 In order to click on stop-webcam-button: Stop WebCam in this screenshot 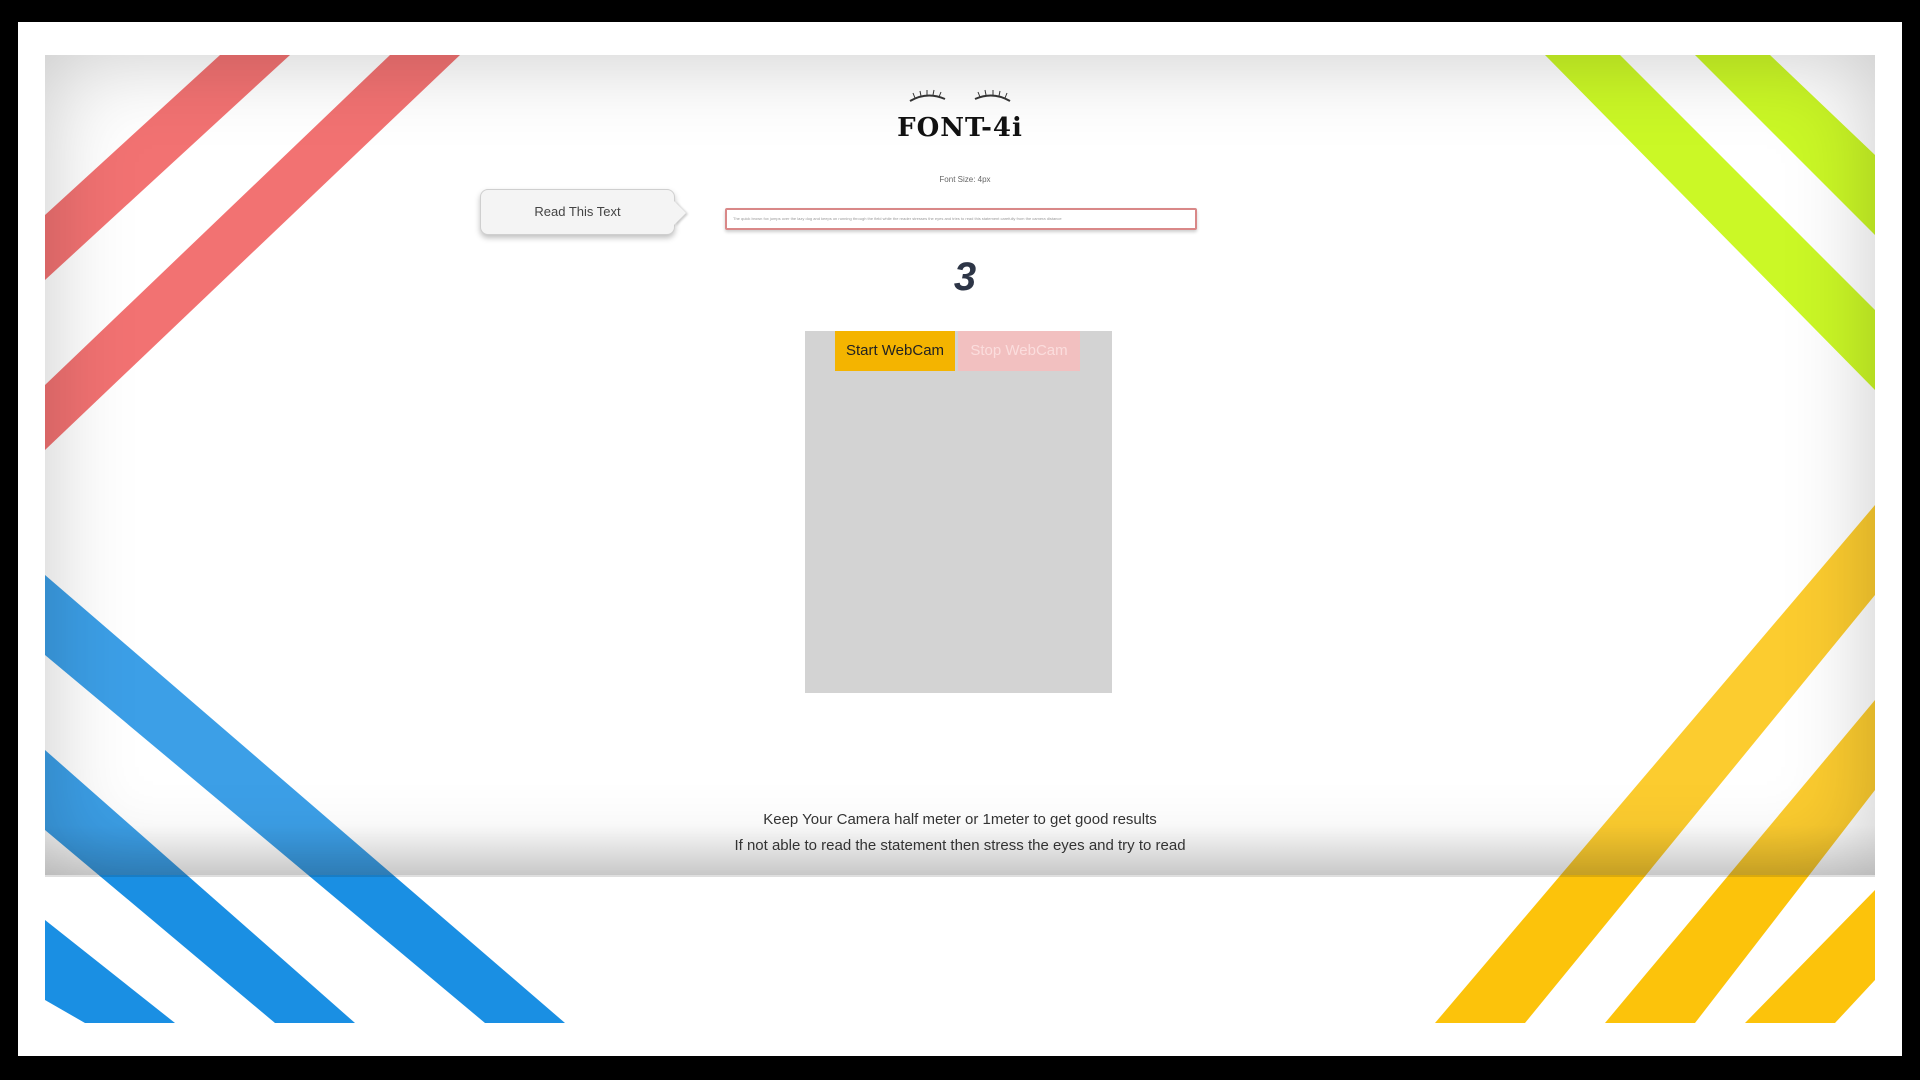, I will do `click(1019, 351)`.